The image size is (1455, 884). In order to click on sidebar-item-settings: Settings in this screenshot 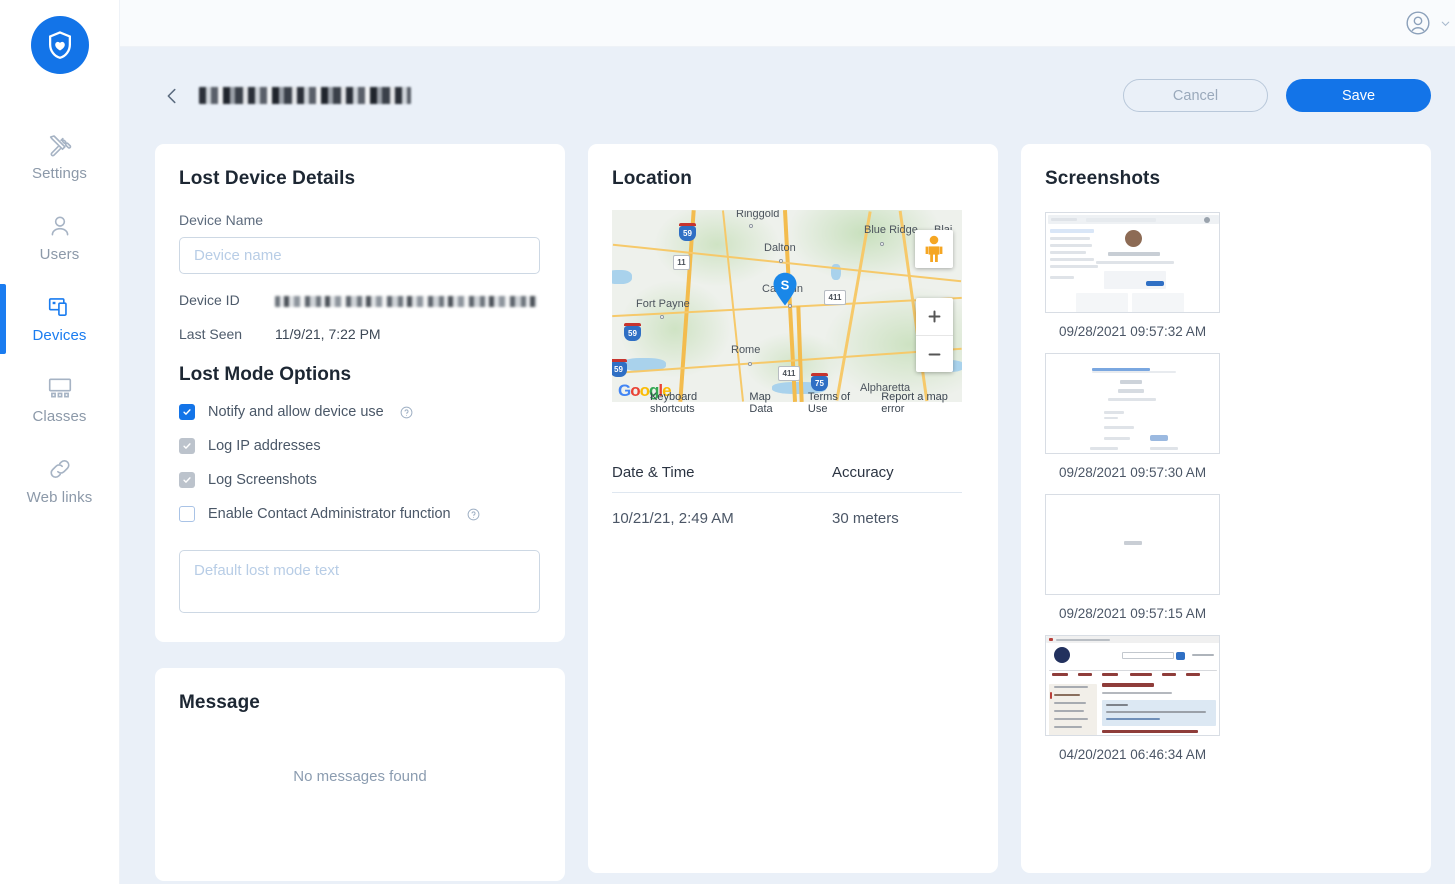, I will do `click(59, 156)`.